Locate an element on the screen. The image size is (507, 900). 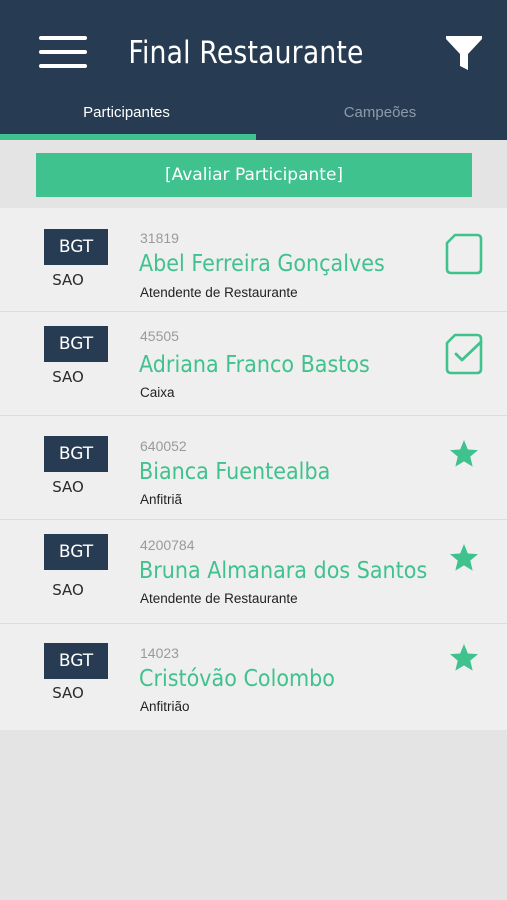
checked-clipboard-icon is located at coordinates (464, 354).